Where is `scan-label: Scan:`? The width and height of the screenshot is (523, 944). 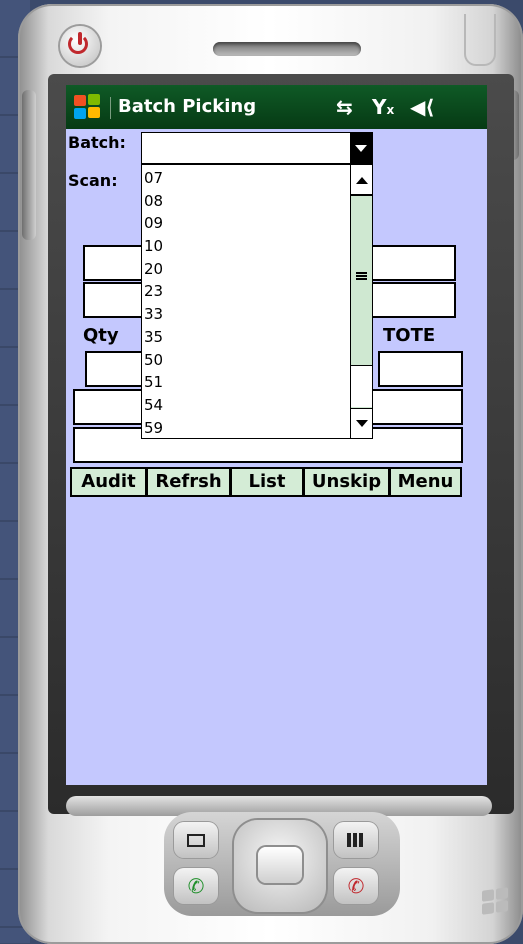
scan-label: Scan: is located at coordinates (93, 180).